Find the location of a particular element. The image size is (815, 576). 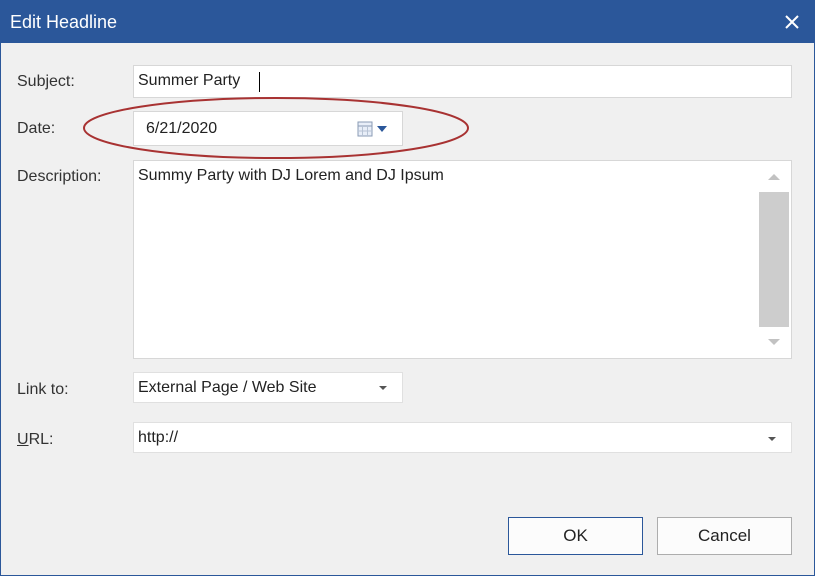

date-label: Date: is located at coordinates (36, 128).